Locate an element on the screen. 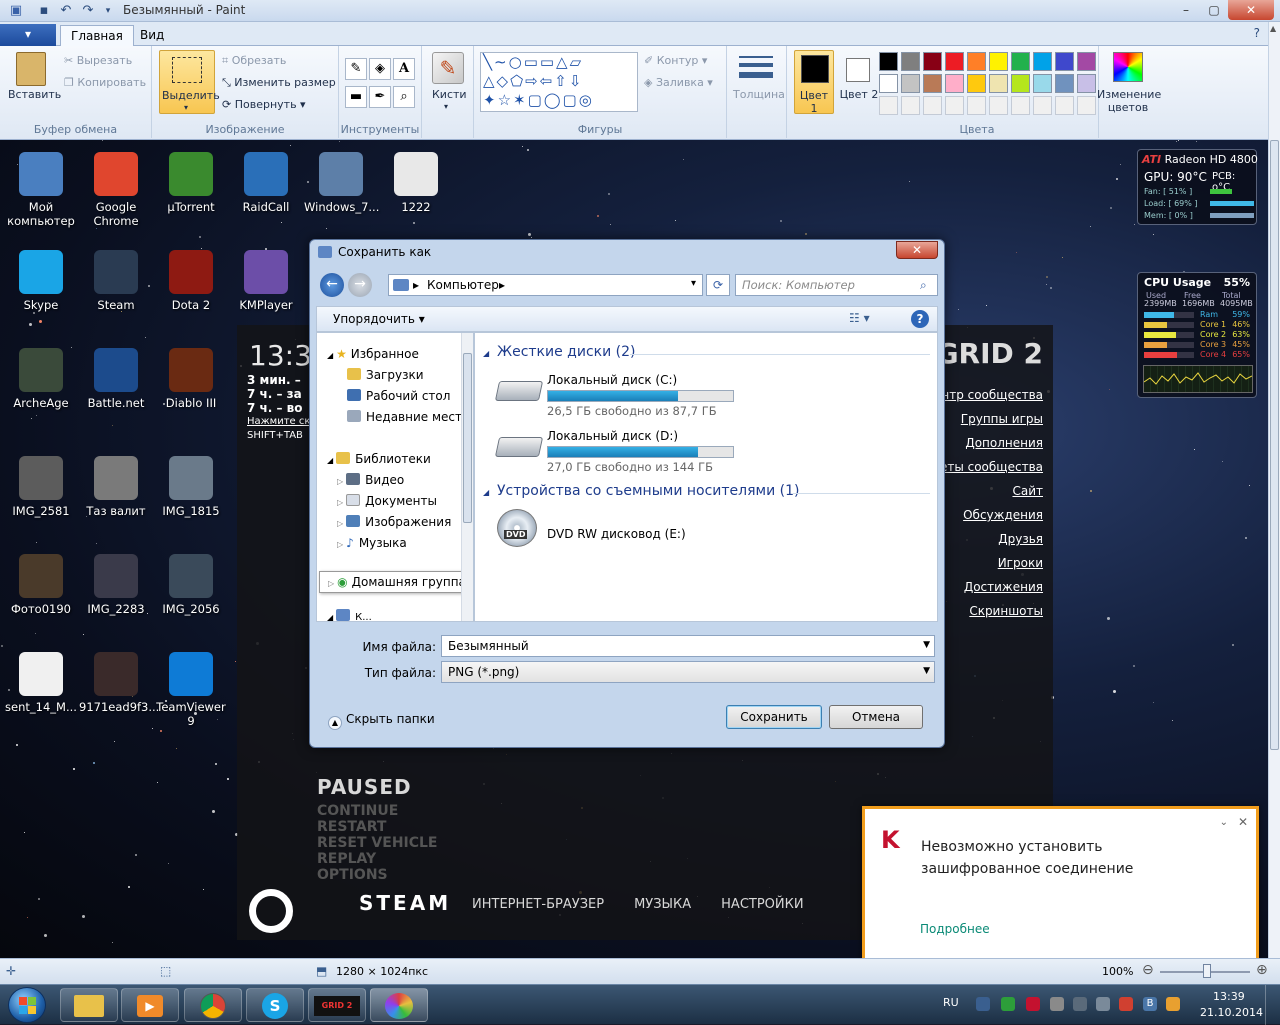 The image size is (1280, 1025). chevron-down-icon: ⌄ is located at coordinates (1224, 822).